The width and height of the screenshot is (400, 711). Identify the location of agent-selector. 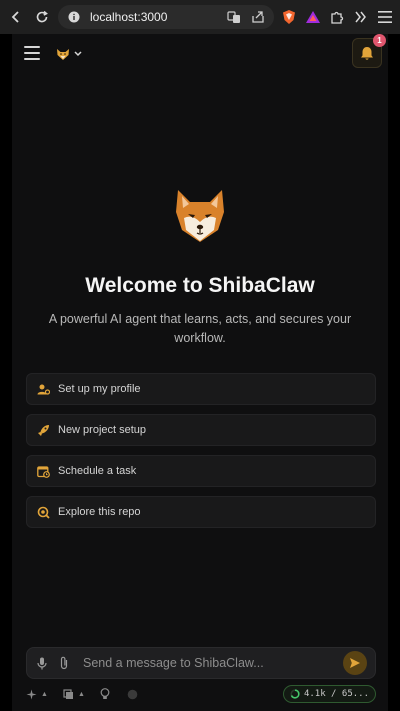
(69, 54).